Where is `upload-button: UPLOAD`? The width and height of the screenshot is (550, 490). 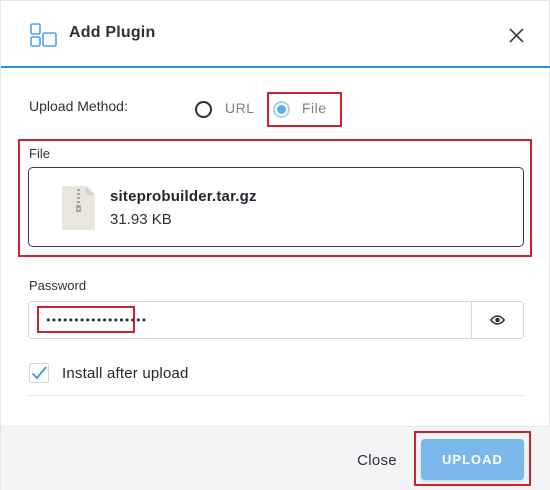 upload-button: UPLOAD is located at coordinates (472, 459).